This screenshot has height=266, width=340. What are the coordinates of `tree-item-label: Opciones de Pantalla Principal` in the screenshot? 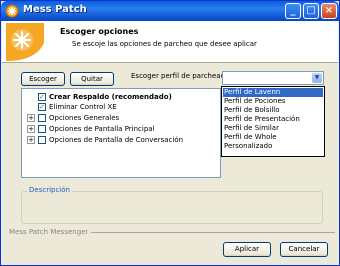 It's located at (102, 129).